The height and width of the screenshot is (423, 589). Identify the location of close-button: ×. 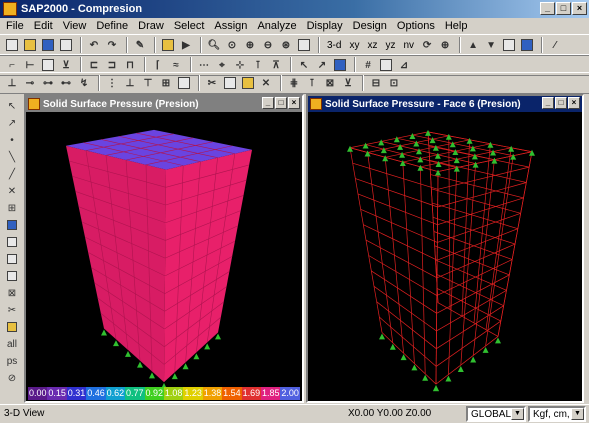
(579, 8).